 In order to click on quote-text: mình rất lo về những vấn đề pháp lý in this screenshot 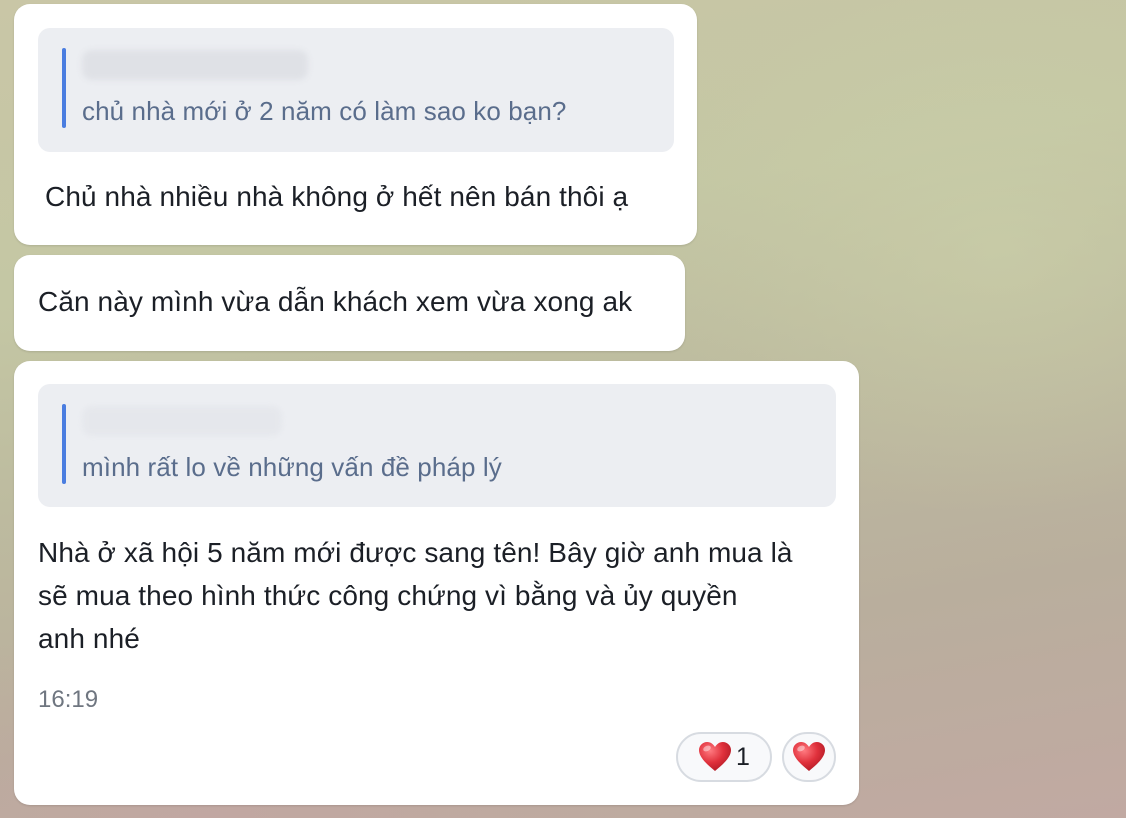, I will do `click(292, 467)`.